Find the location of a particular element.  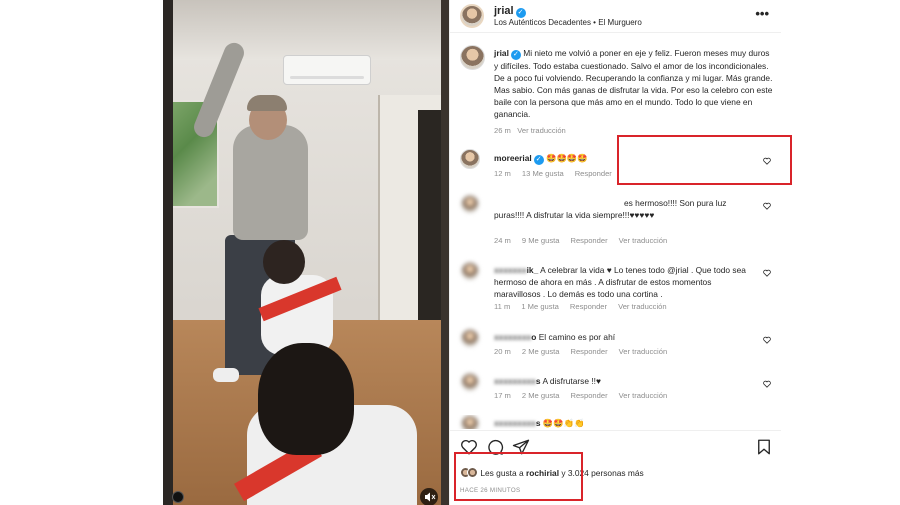

comment-text: xxxxxxxxo El camino es por ahí is located at coordinates (626, 337).